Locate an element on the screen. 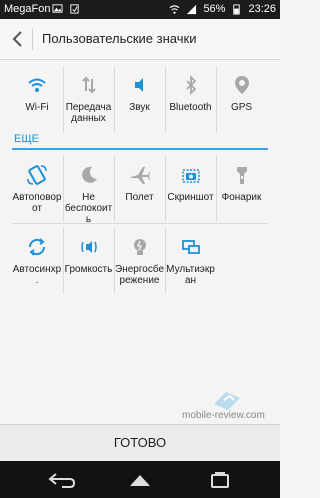 Image resolution: width=320 pixels, height=498 pixels. bluetooth-icon is located at coordinates (190, 85).